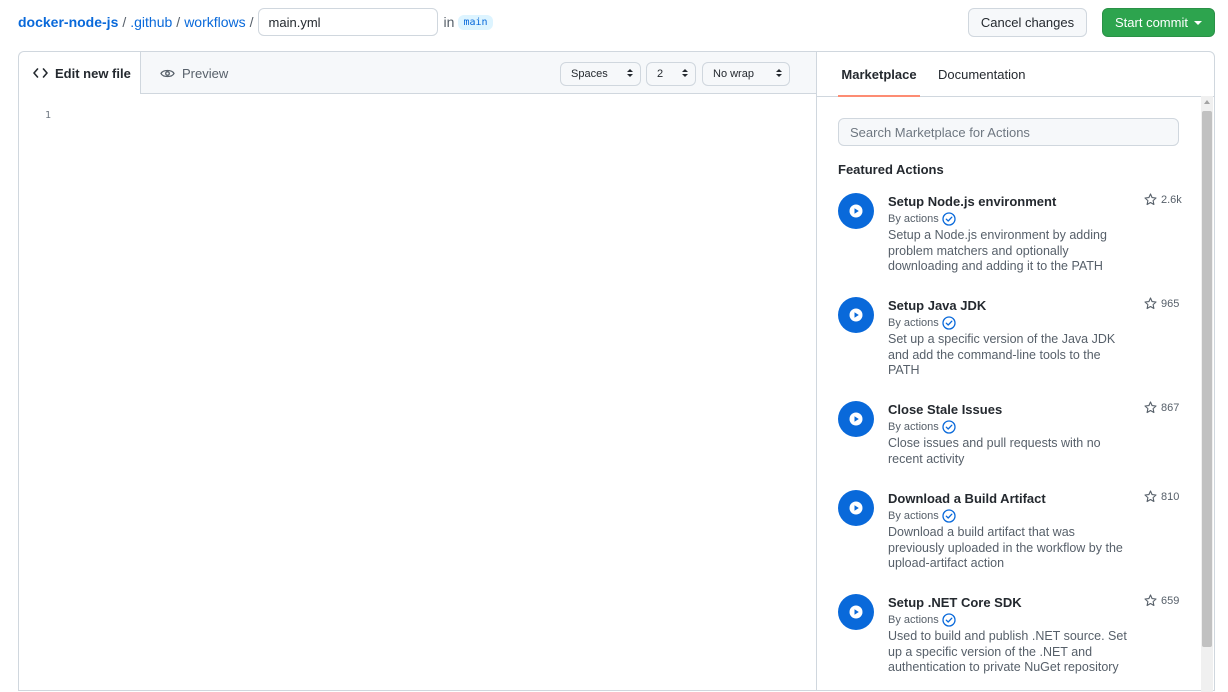 The width and height of the screenshot is (1228, 692). Describe the element at coordinates (972, 201) in the screenshot. I see `action-name: Setup Node.js environment` at that location.